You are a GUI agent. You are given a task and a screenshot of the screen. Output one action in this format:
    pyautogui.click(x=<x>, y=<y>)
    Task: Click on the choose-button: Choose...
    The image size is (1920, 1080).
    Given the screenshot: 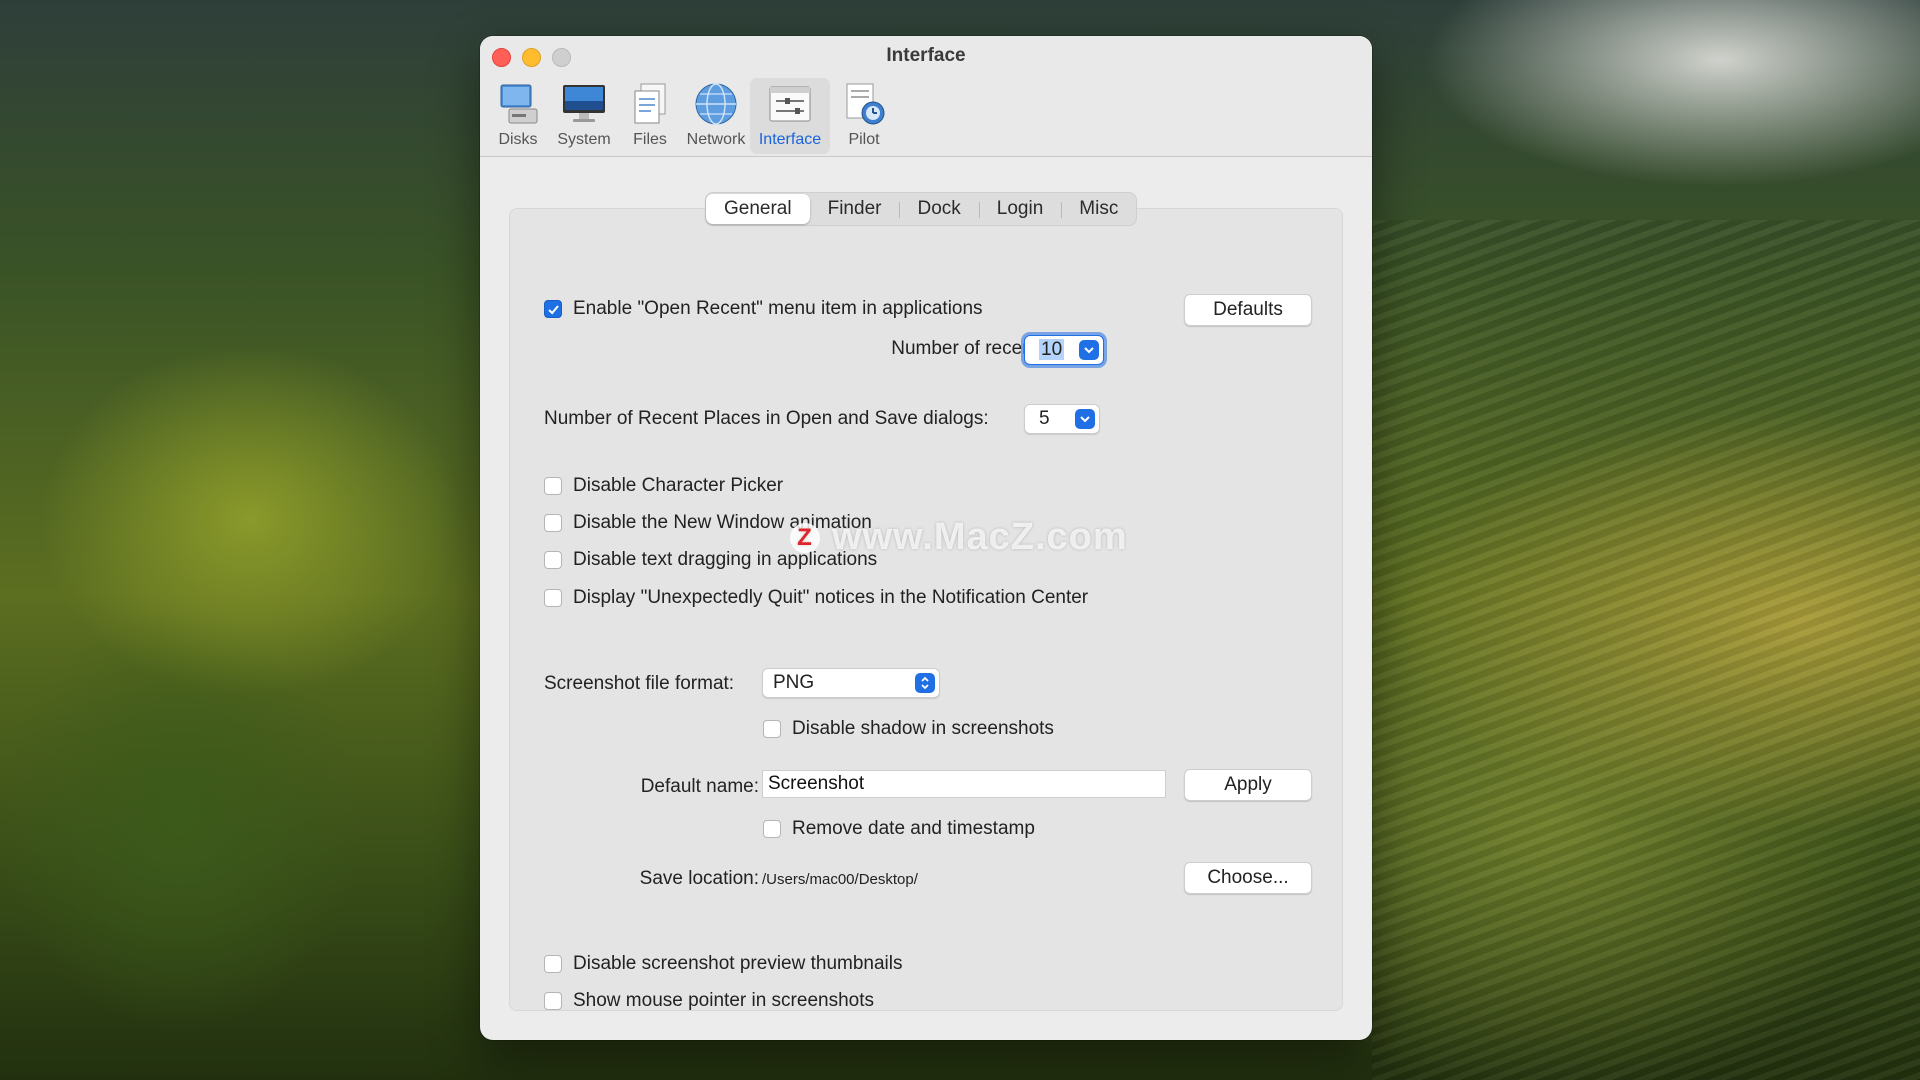 What is the action you would take?
    pyautogui.click(x=1248, y=878)
    